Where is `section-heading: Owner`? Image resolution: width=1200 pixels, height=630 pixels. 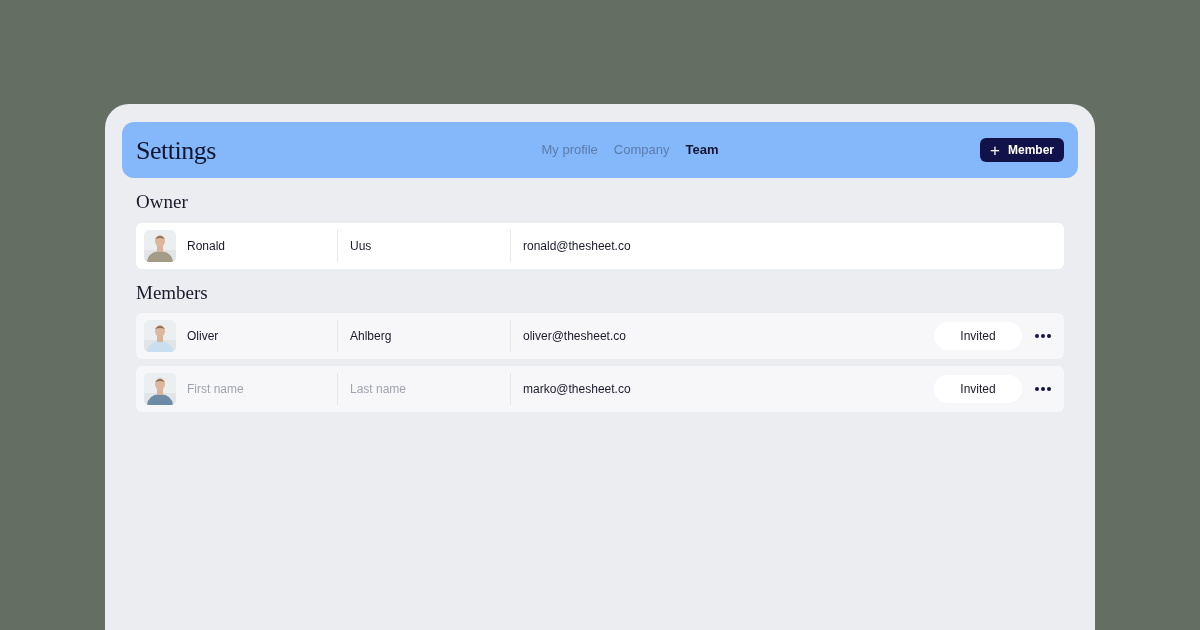
section-heading: Owner is located at coordinates (162, 202).